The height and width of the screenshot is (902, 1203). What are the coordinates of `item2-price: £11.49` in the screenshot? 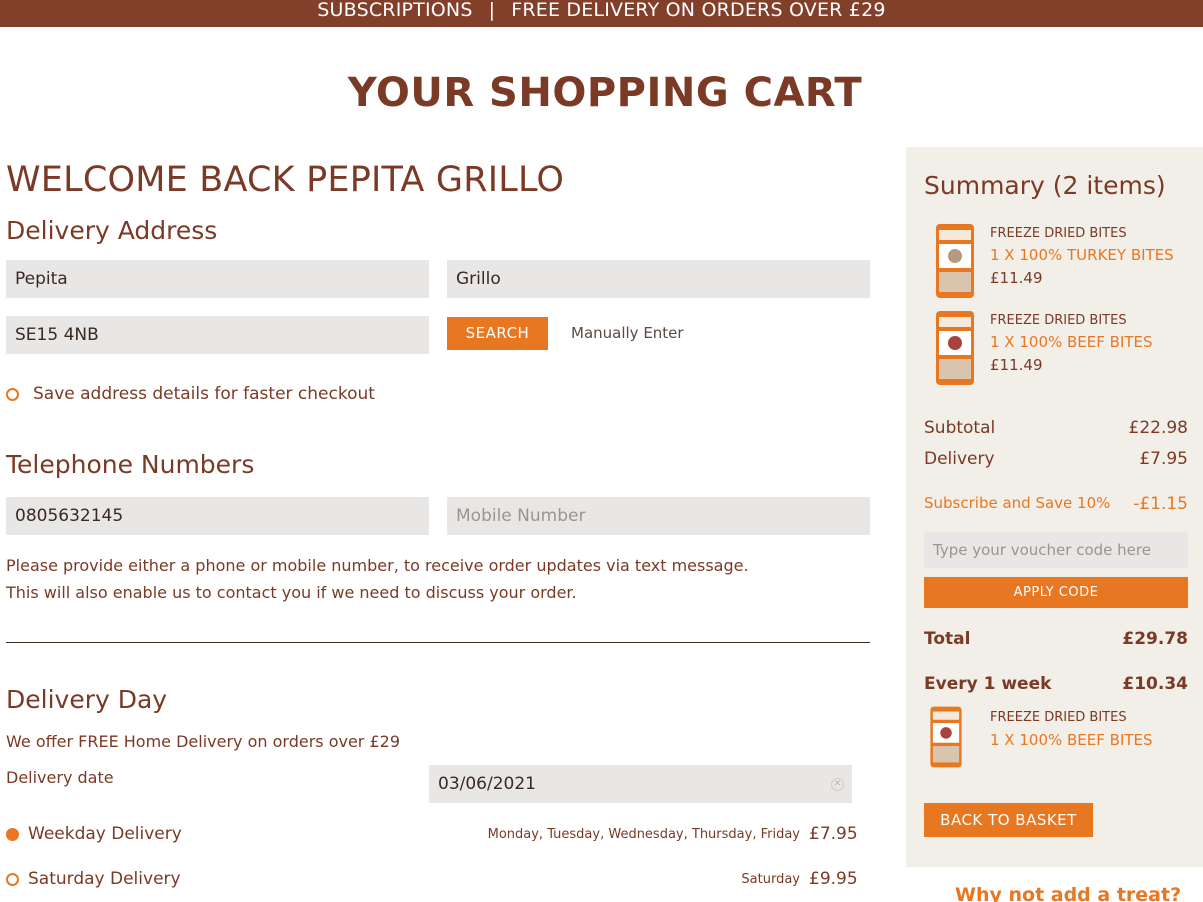 It's located at (1016, 365).